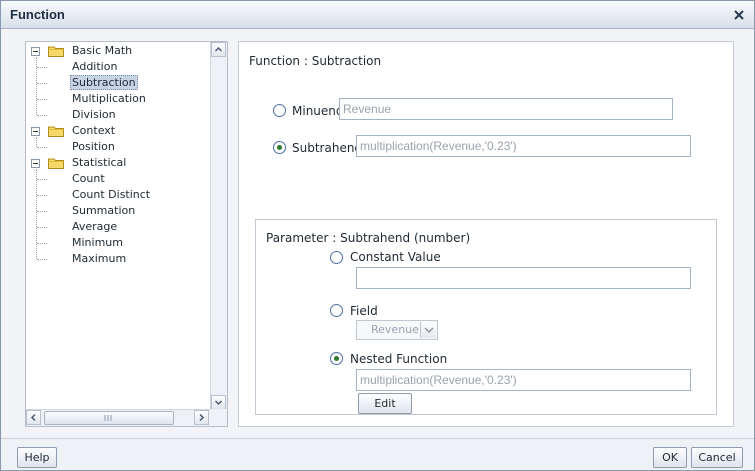  What do you see at coordinates (102, 51) in the screenshot?
I see `tree-group-basic-math: Basic Math` at bounding box center [102, 51].